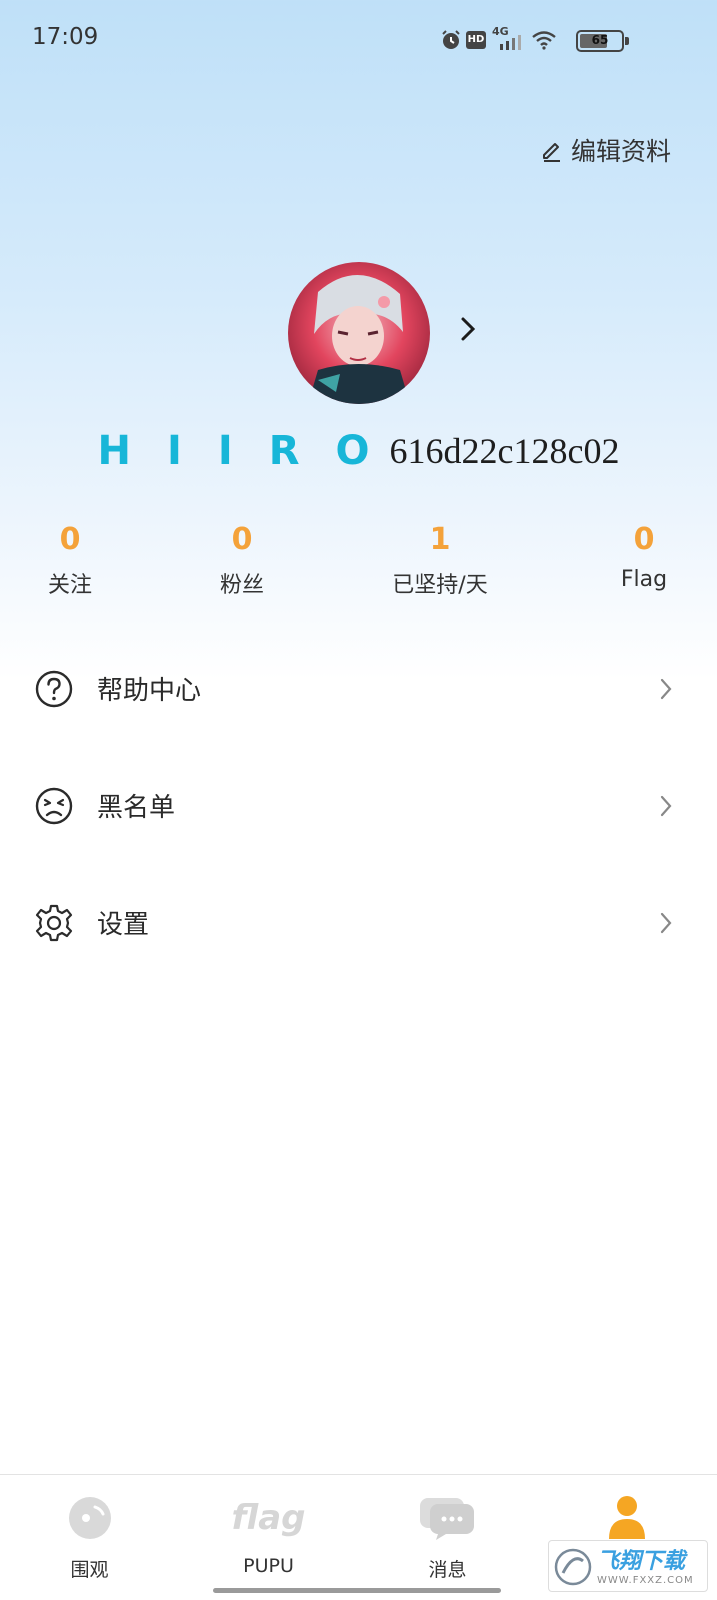  Describe the element at coordinates (54, 688) in the screenshot. I see `help-circle-icon` at that location.